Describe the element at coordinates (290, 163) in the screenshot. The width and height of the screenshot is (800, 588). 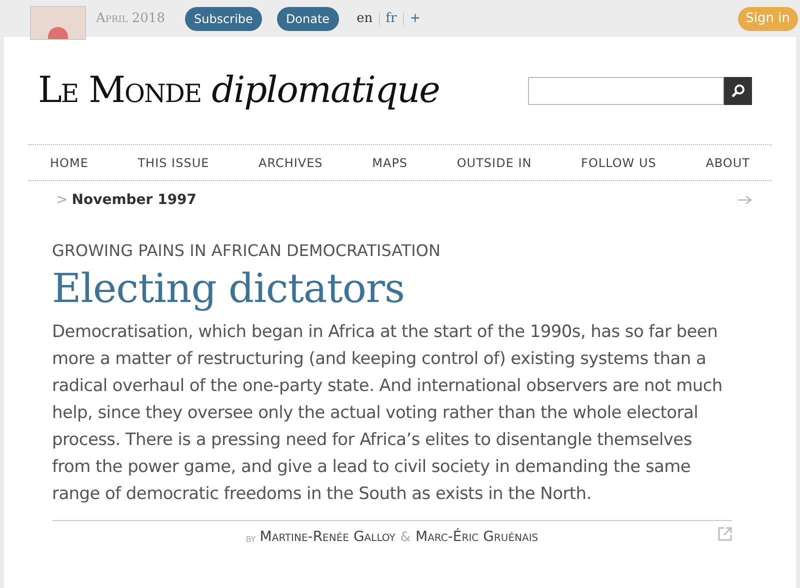
I see `nav-link: ARCHIVES` at that location.